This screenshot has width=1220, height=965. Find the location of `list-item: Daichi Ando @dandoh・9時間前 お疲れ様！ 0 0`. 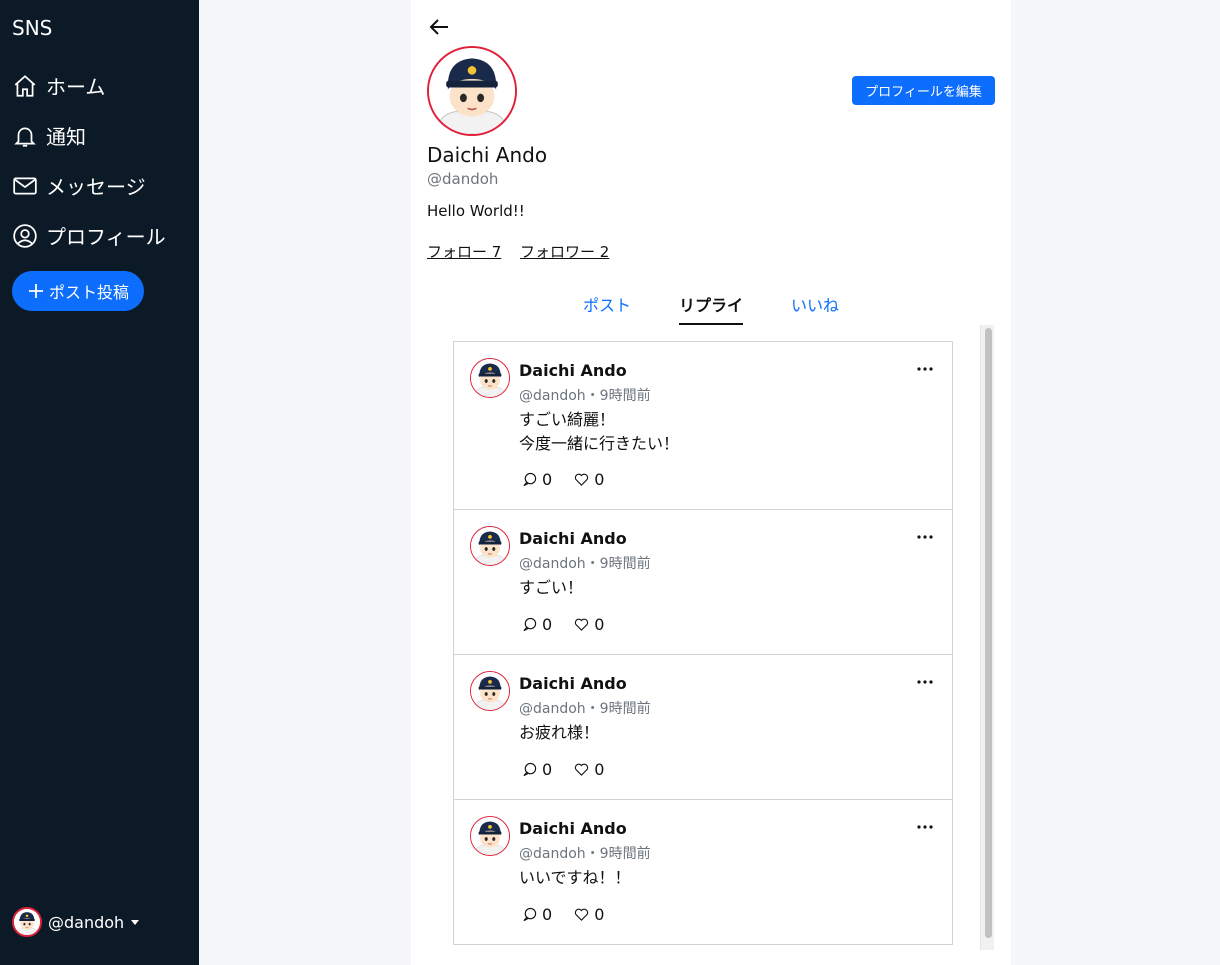

list-item: Daichi Ando @dandoh・9時間前 お疲れ様！ 0 0 is located at coordinates (703, 727).